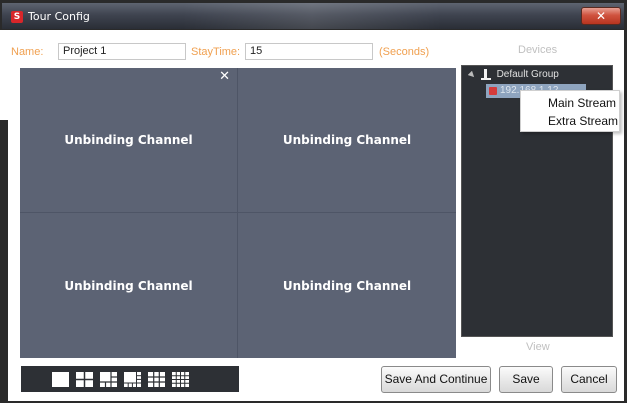 The width and height of the screenshot is (627, 403). Describe the element at coordinates (122, 51) in the screenshot. I see `name-input: Project 1` at that location.